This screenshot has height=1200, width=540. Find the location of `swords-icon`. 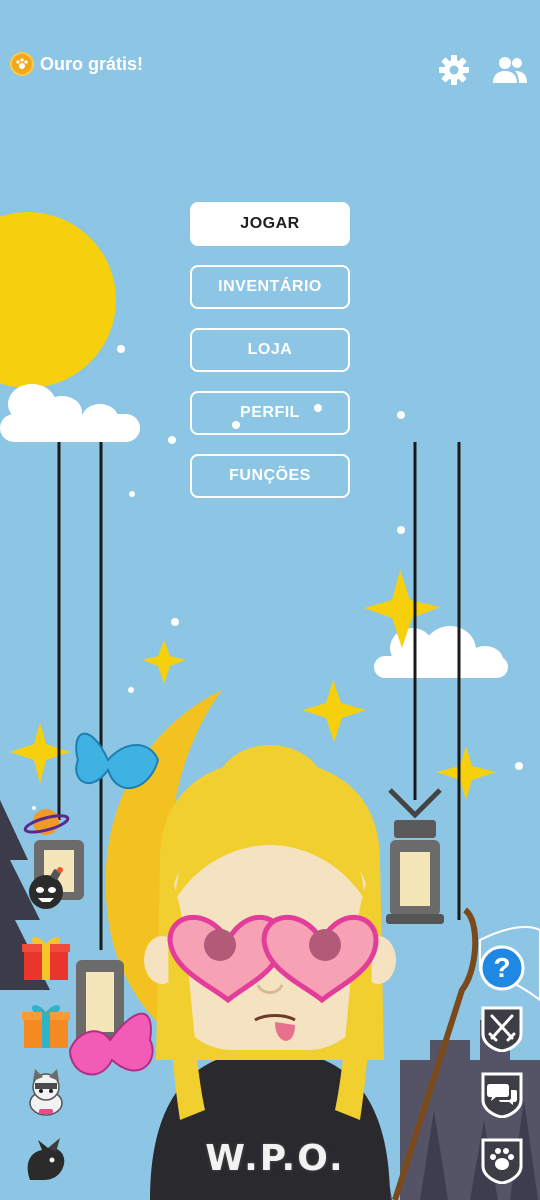

swords-icon is located at coordinates (502, 1029).